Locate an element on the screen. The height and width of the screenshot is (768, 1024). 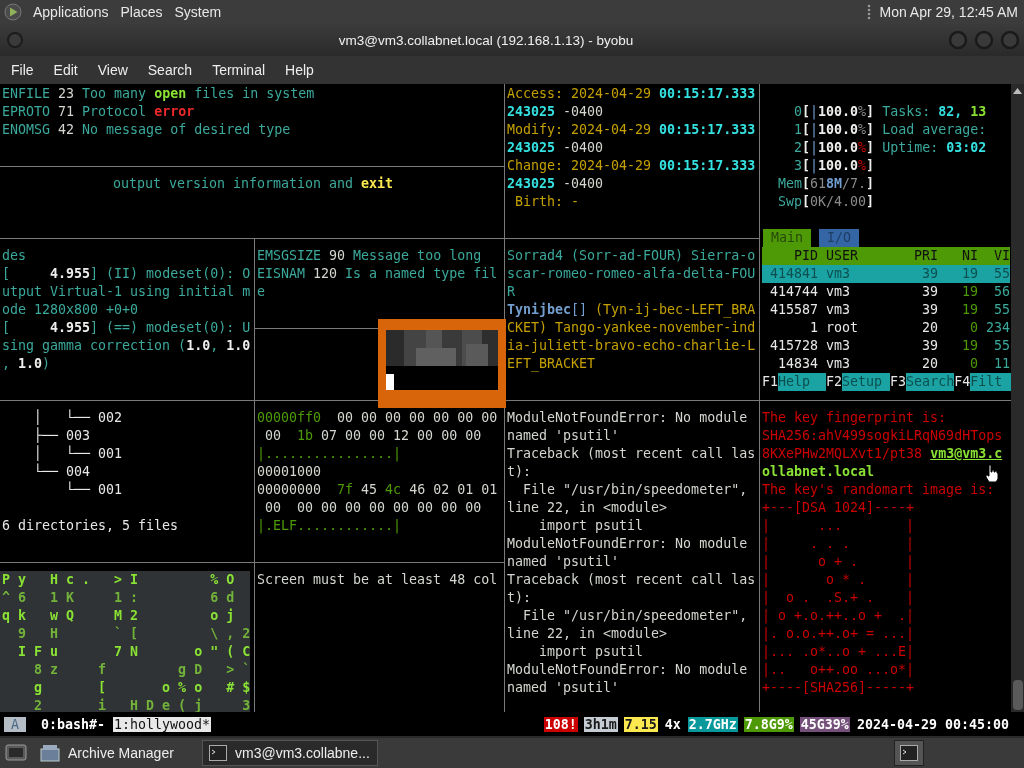
terminal-line: import psutil is located at coordinates (591, 526).